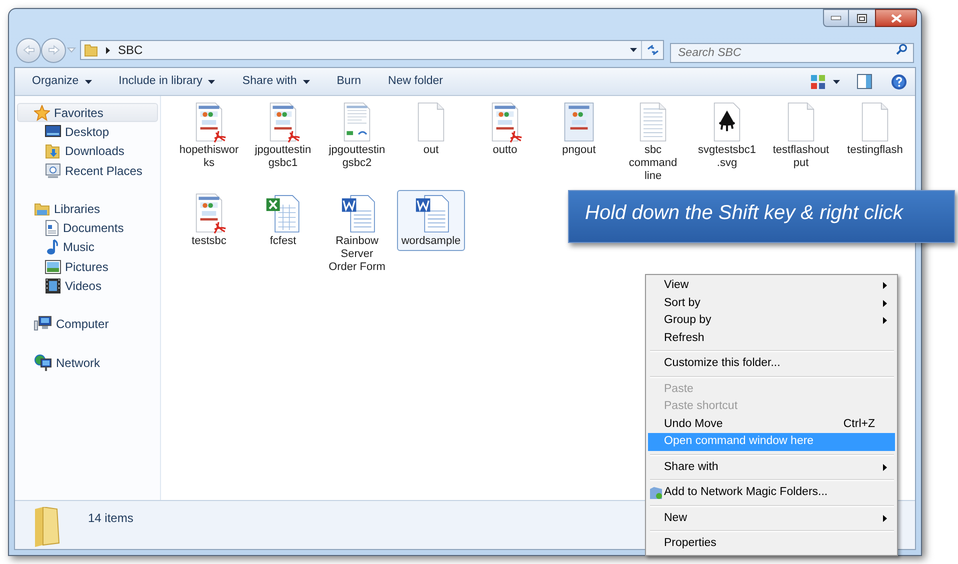 The height and width of the screenshot is (564, 958). I want to click on file-item: jpgouttestingsbc2, so click(357, 136).